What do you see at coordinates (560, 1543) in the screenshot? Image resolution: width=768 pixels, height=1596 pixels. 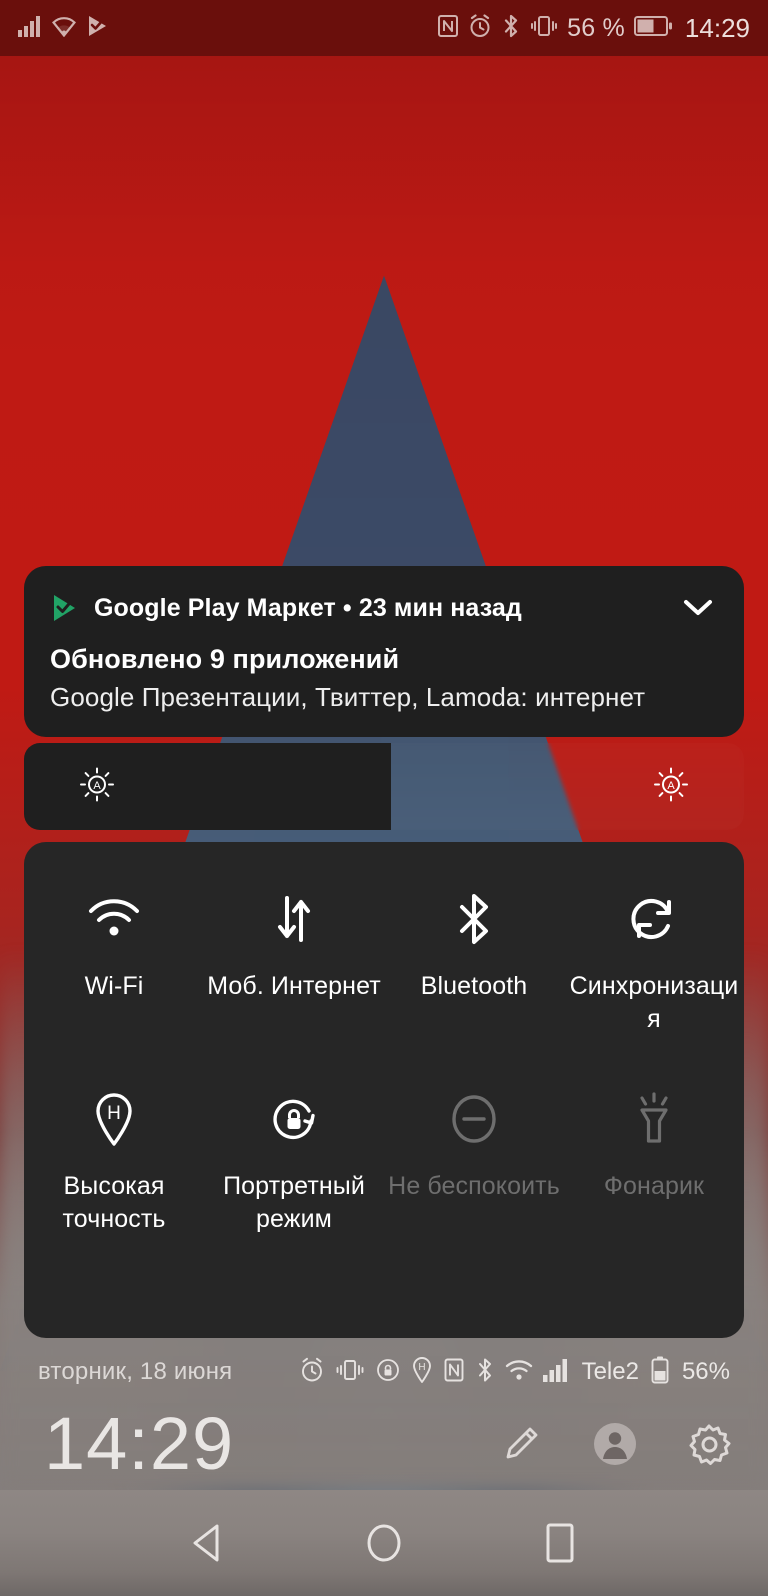 I see `recents-button` at bounding box center [560, 1543].